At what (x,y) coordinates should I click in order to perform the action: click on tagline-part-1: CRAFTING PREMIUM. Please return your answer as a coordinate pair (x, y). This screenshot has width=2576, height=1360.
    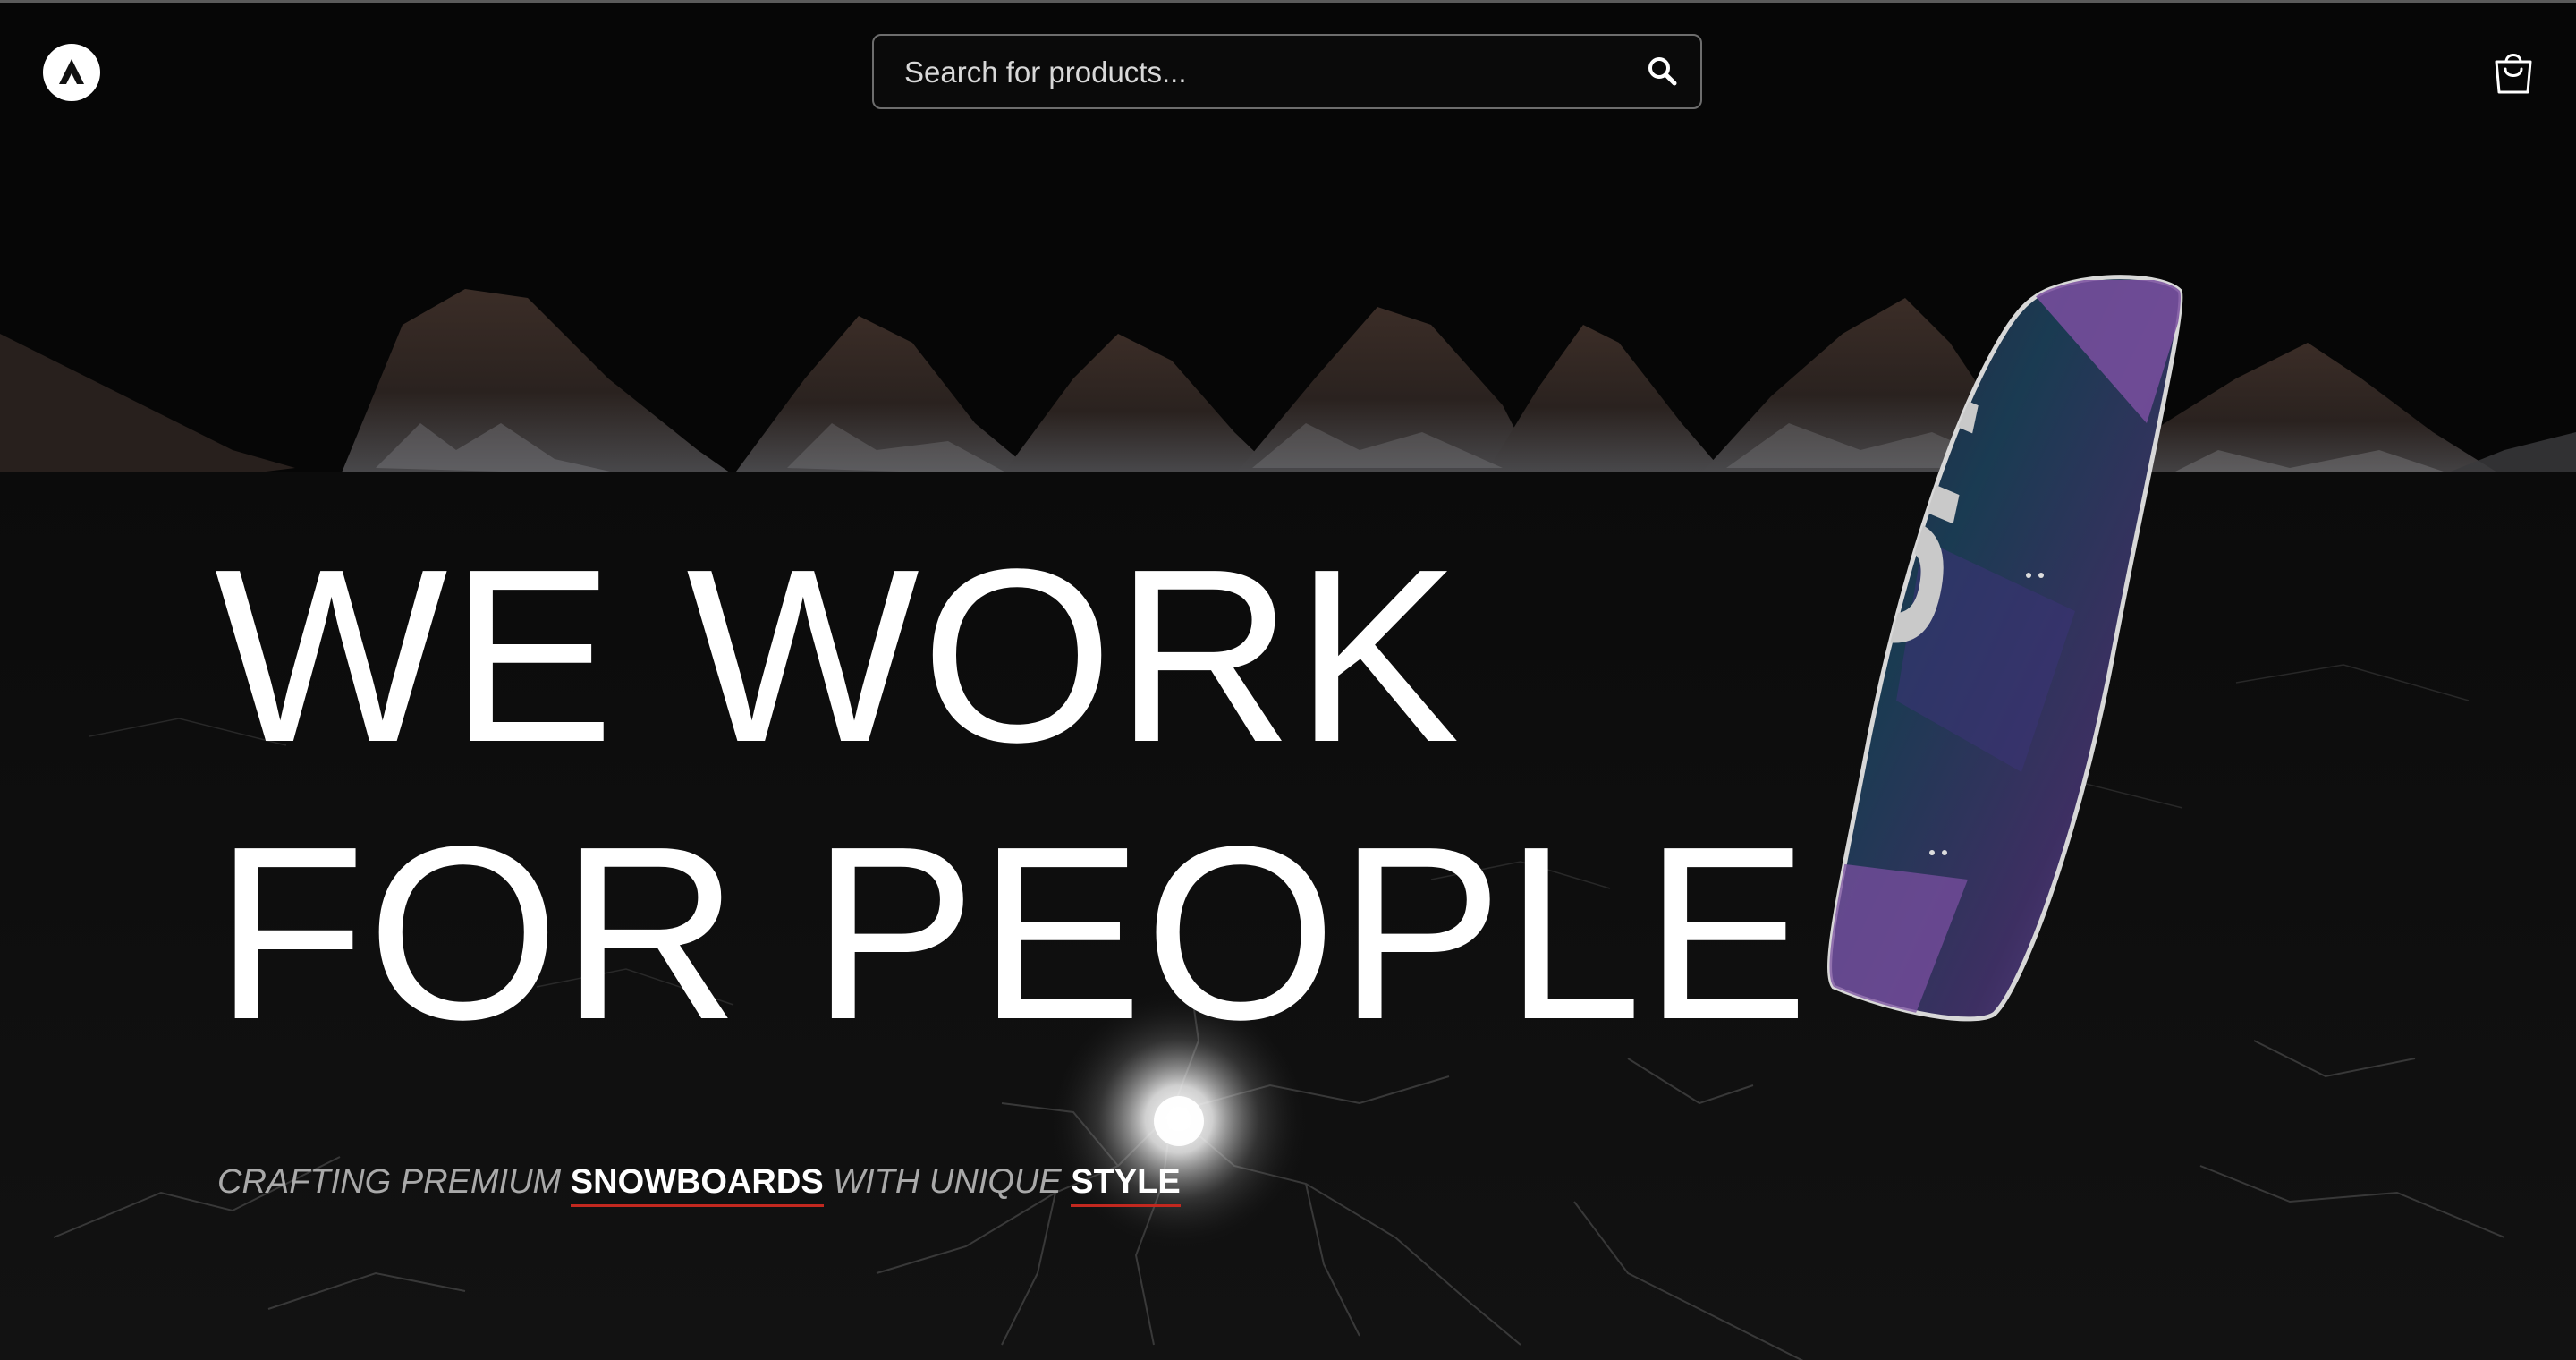
    Looking at the image, I should click on (389, 1182).